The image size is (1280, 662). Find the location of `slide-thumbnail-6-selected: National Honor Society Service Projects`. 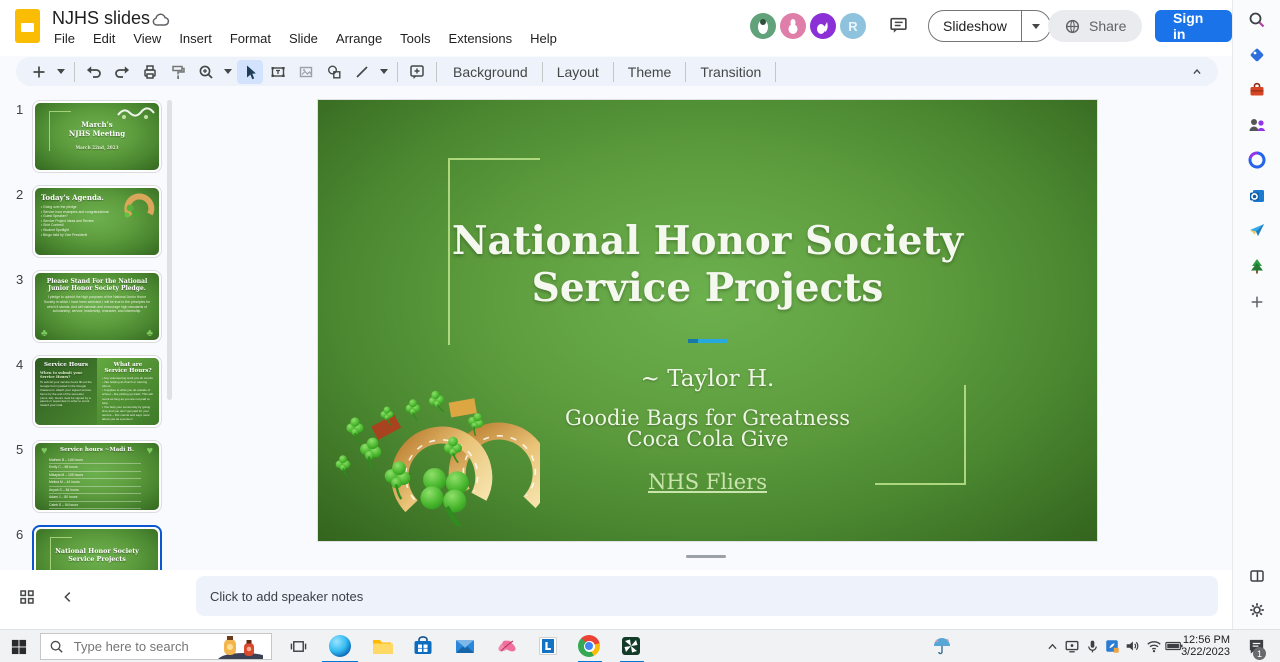

slide-thumbnail-6-selected: National Honor Society Service Projects is located at coordinates (97, 547).